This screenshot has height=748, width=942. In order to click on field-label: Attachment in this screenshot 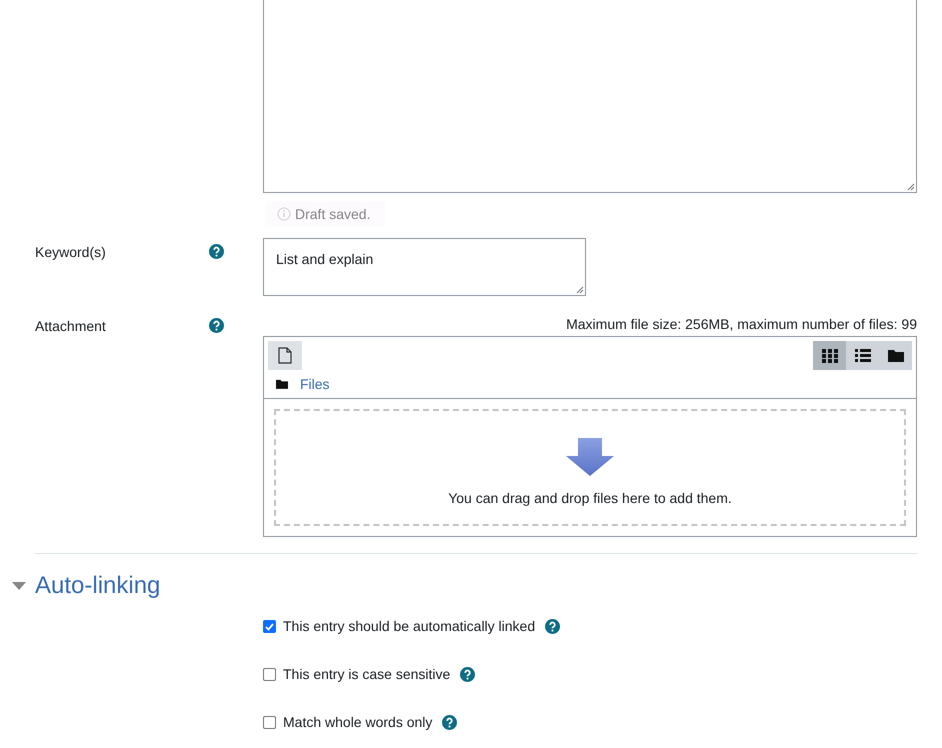, I will do `click(71, 326)`.